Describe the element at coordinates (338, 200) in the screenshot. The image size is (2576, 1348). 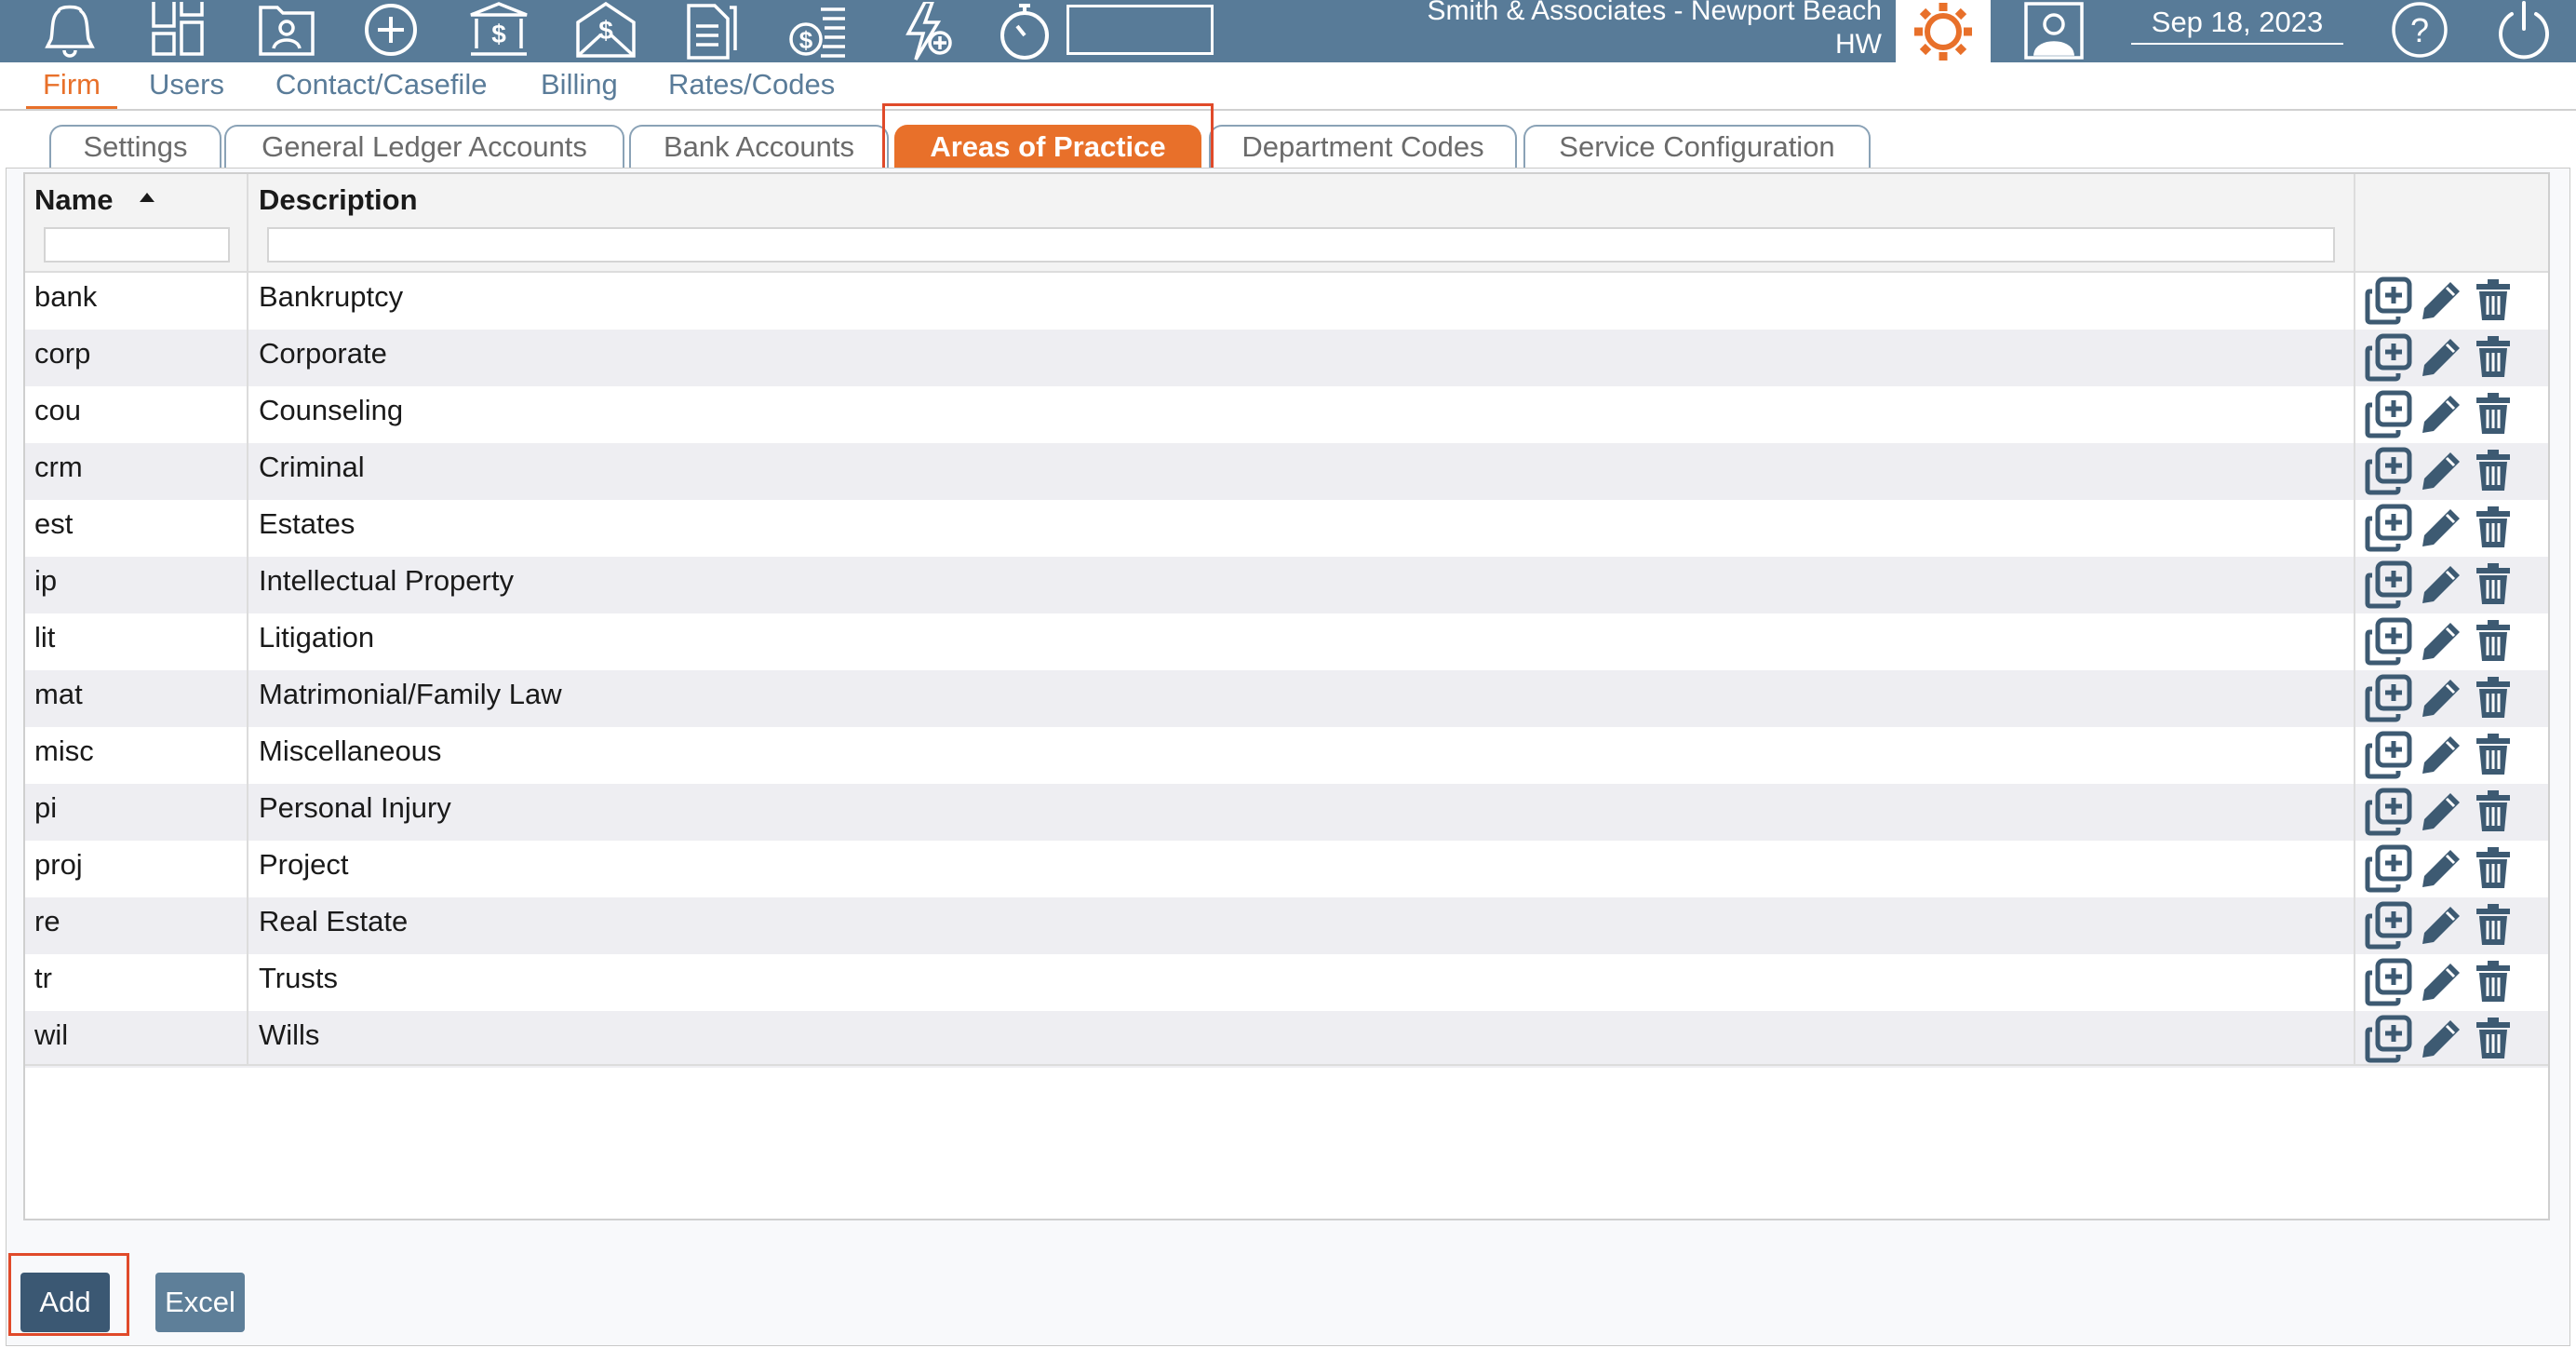
I see `column-header-description: Description` at that location.